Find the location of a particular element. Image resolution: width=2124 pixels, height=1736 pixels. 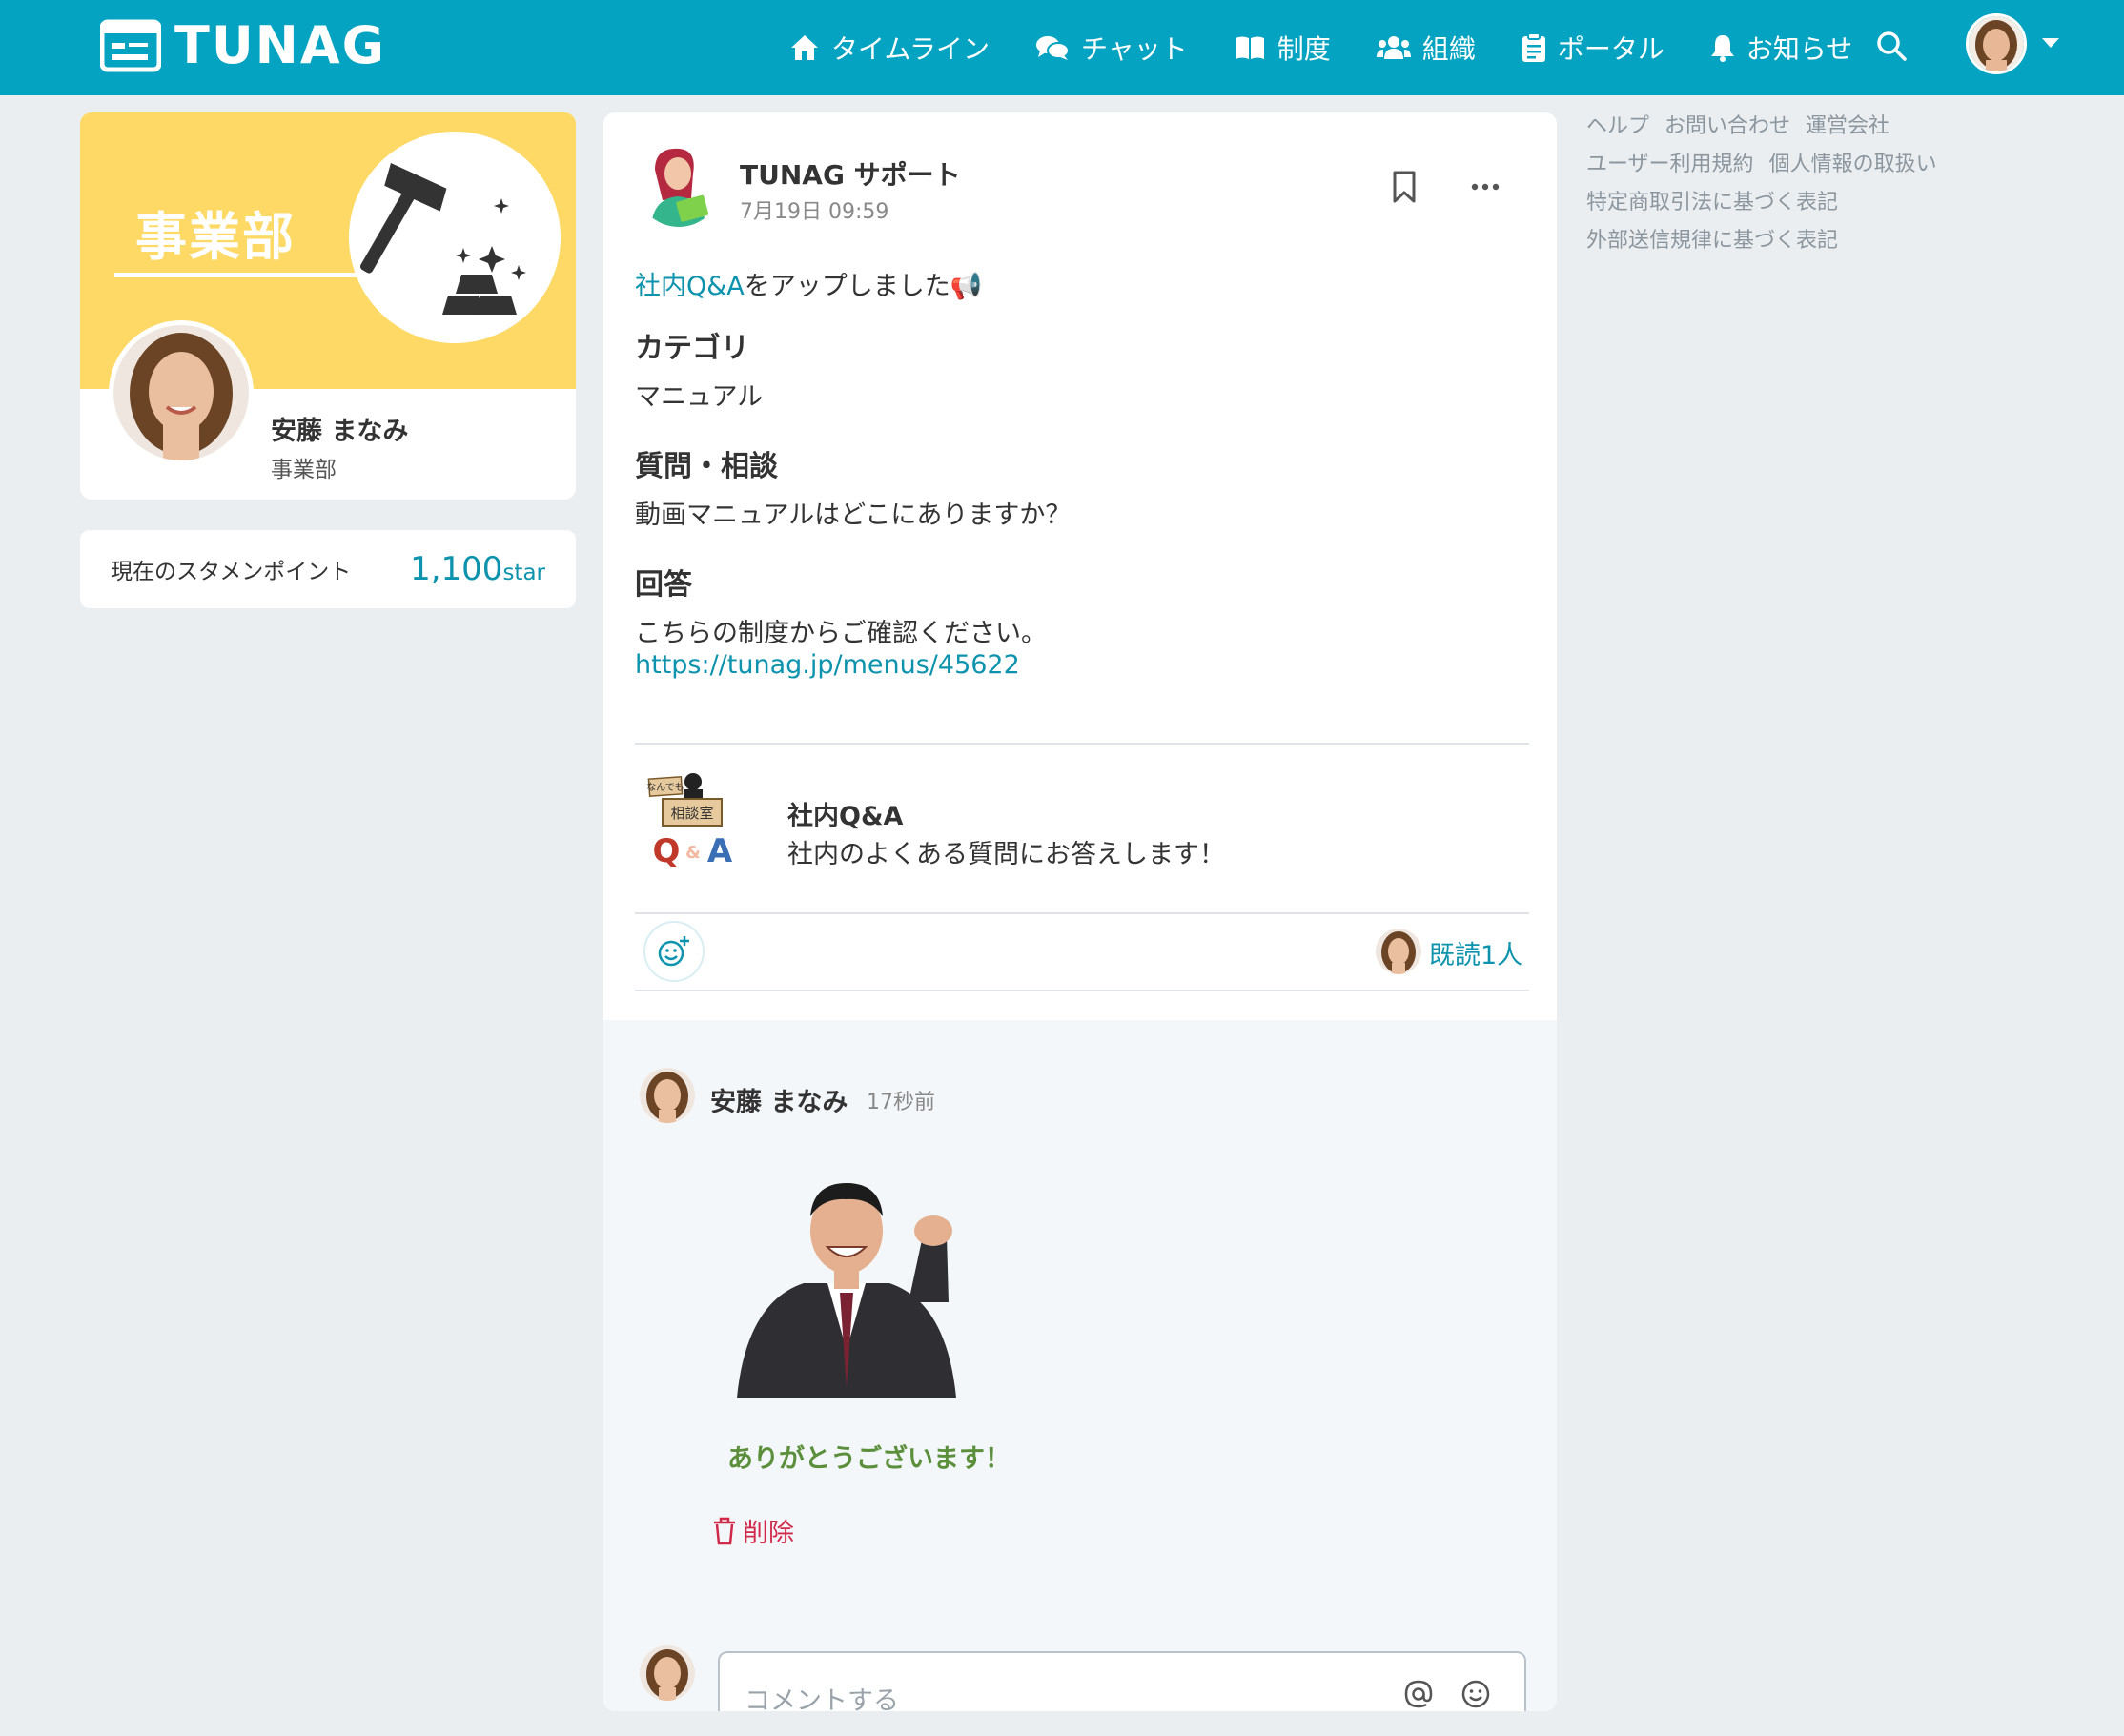

nav-timeline: タイムライン is located at coordinates (889, 48).